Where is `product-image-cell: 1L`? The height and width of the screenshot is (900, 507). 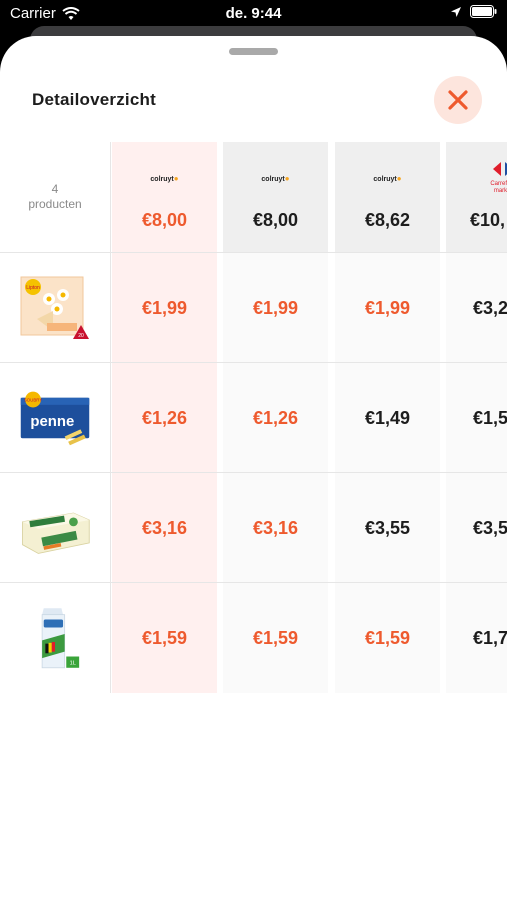 product-image-cell: 1L is located at coordinates (55, 638).